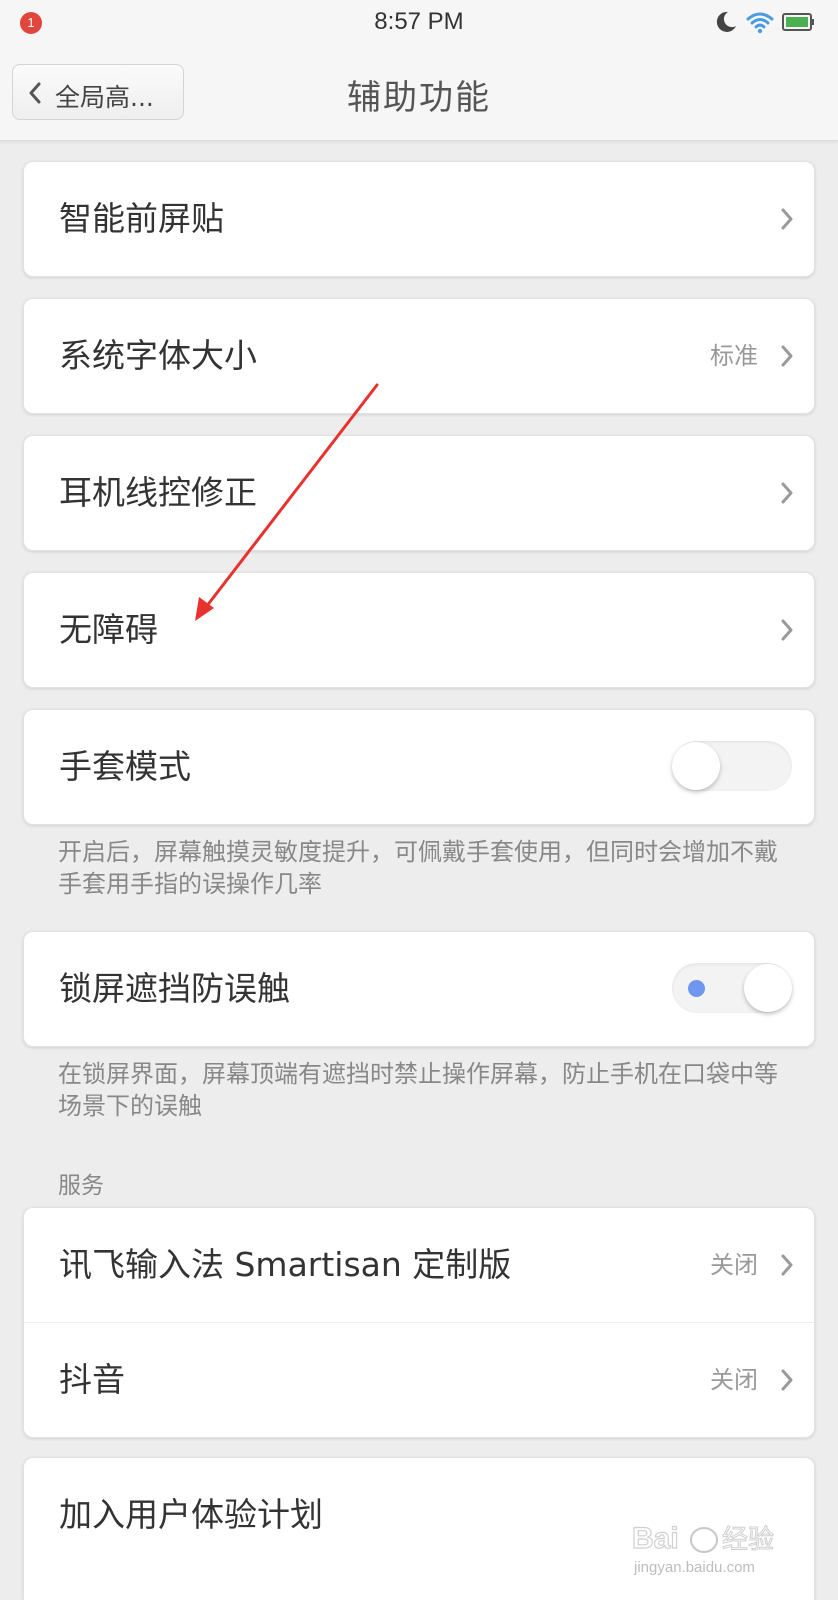 The width and height of the screenshot is (838, 1600). I want to click on settings-item-label: 无障碍, so click(108, 629).